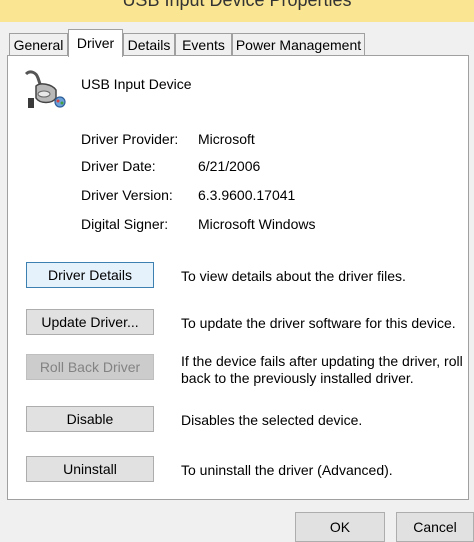  Describe the element at coordinates (293, 276) in the screenshot. I see `driver-details-description: To view details about the driver files.` at that location.